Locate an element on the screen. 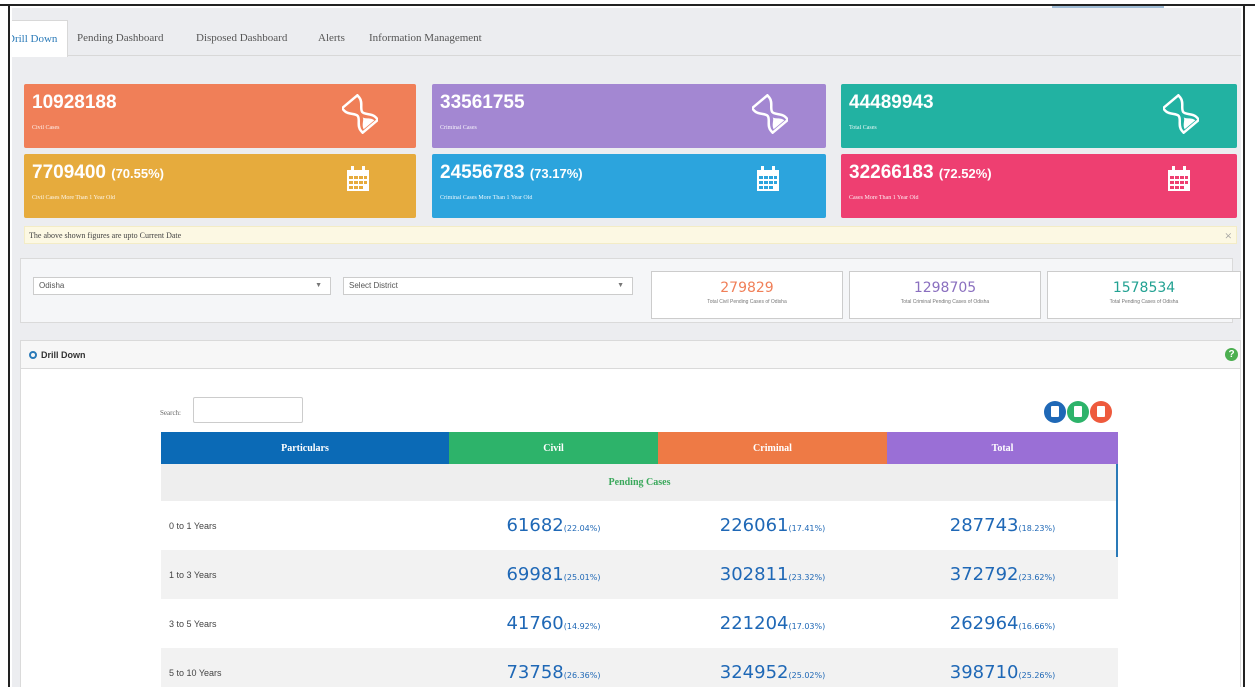  state-select: Odisha ▼ is located at coordinates (182, 286).